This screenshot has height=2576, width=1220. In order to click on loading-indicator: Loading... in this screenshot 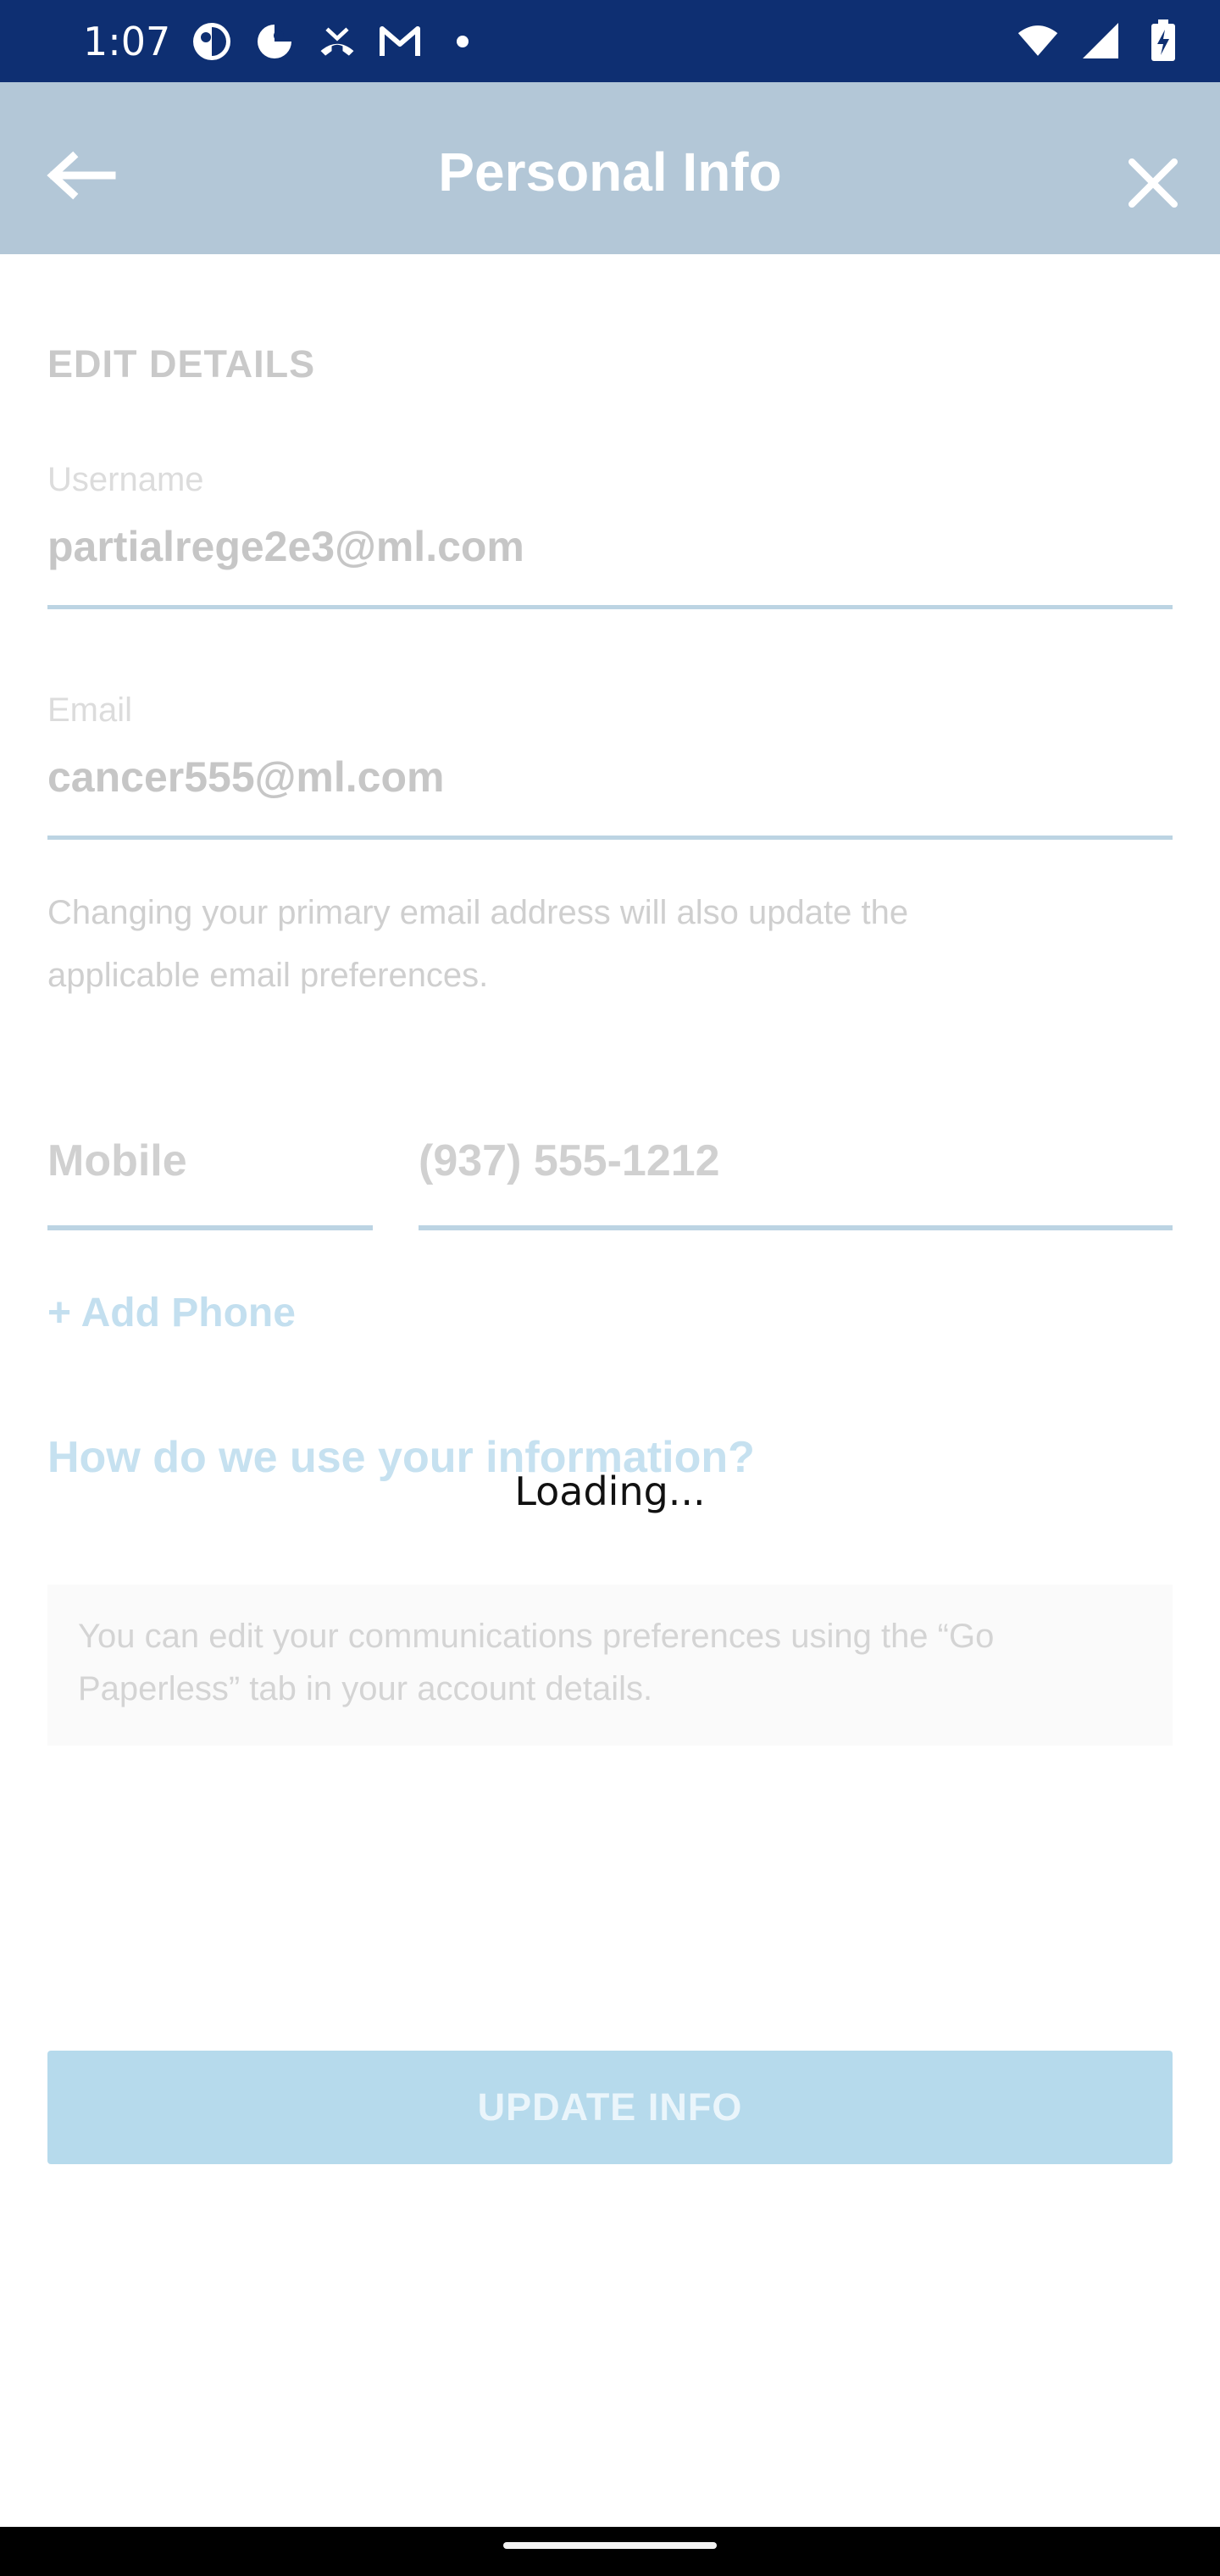, I will do `click(610, 1491)`.